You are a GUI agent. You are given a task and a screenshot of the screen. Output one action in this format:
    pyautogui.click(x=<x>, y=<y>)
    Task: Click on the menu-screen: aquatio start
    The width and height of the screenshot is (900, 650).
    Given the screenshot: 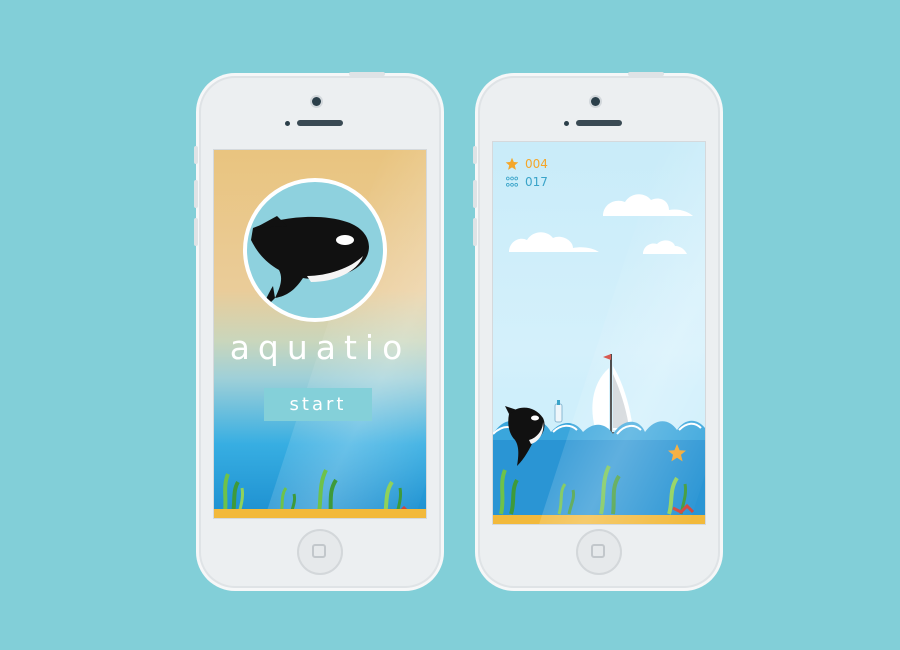 What is the action you would take?
    pyautogui.click(x=320, y=334)
    